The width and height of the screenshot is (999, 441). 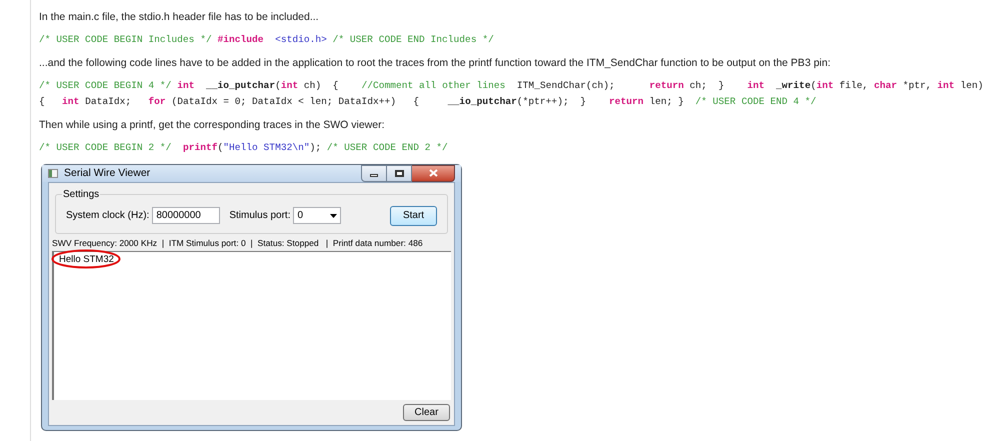 What do you see at coordinates (108, 216) in the screenshot?
I see `field-label: System clock (Hz):` at bounding box center [108, 216].